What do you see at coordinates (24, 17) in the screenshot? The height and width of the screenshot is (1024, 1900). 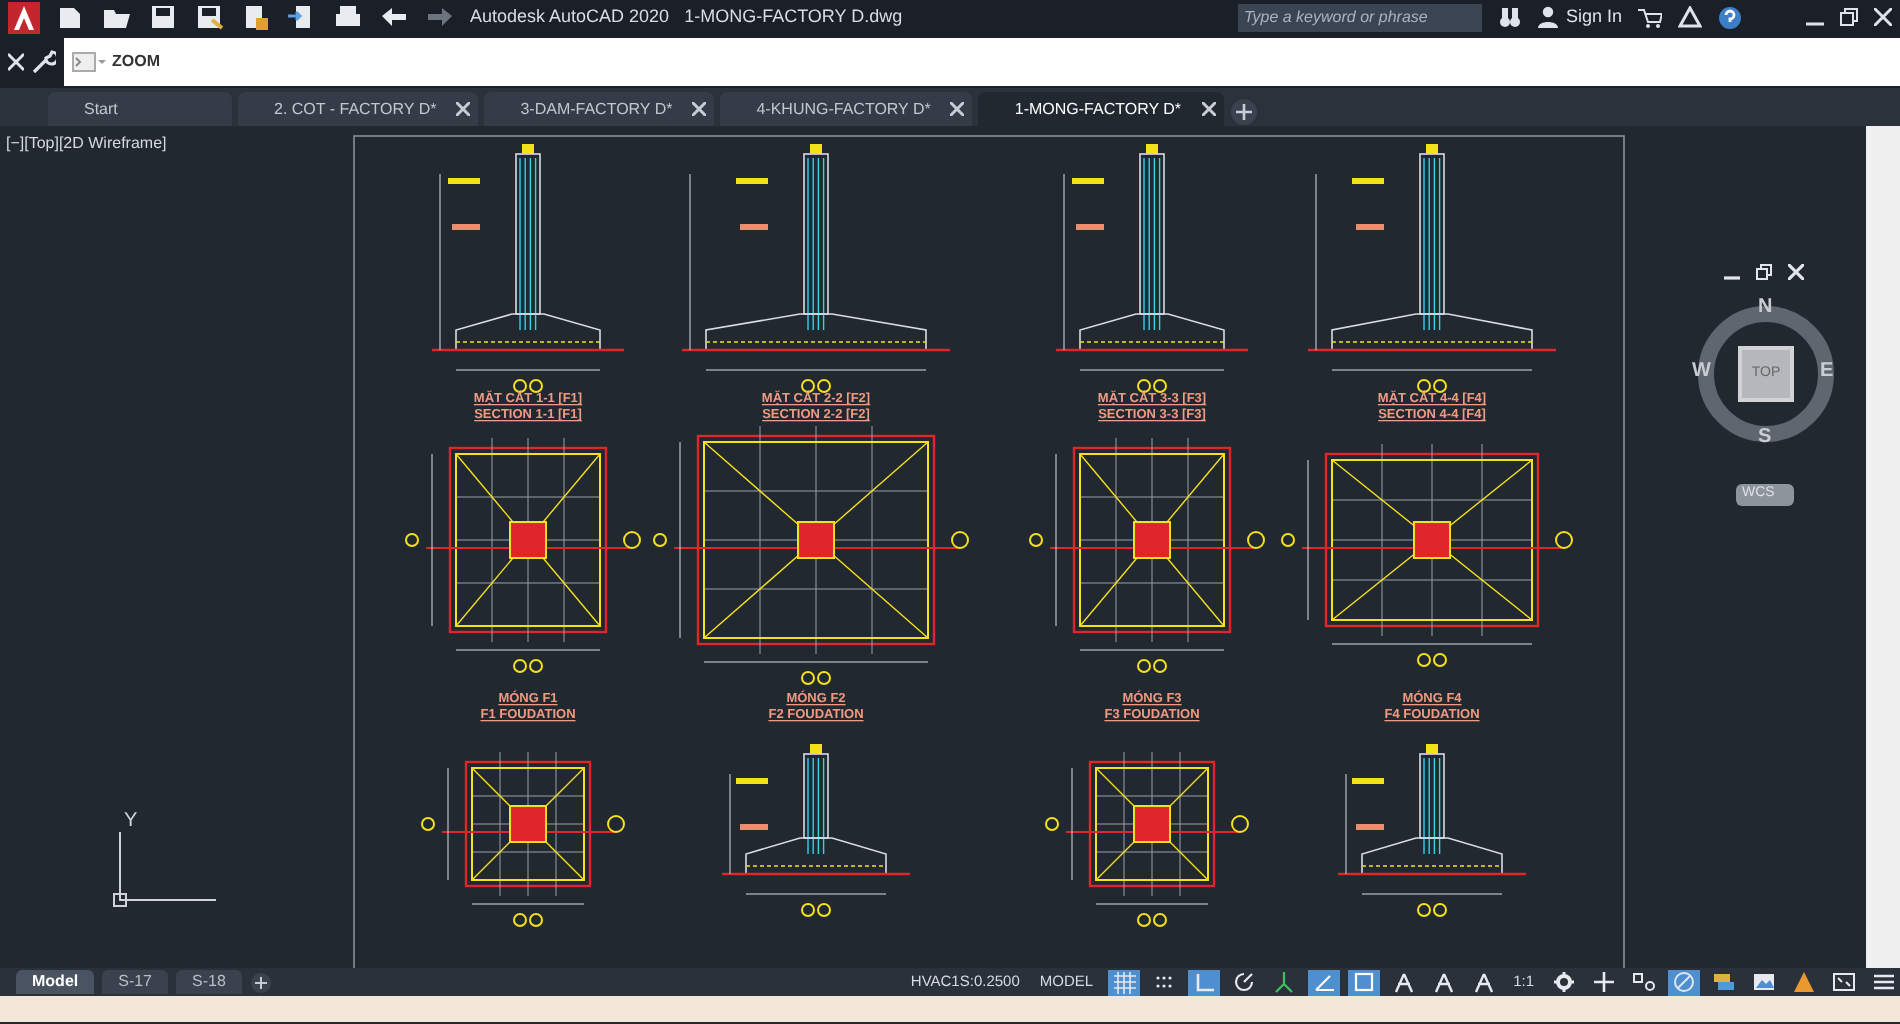 I see `app-logo-icon` at bounding box center [24, 17].